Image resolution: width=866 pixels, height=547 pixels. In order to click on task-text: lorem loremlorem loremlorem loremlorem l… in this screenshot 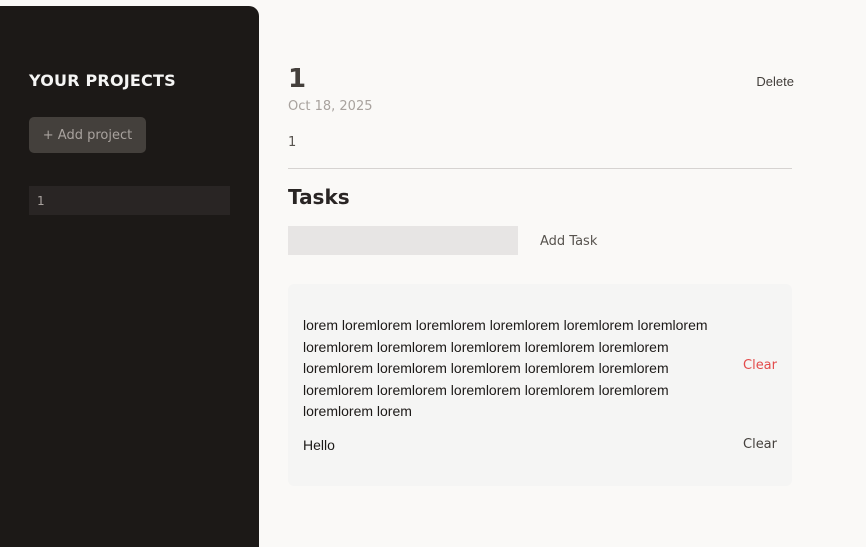, I will do `click(505, 368)`.